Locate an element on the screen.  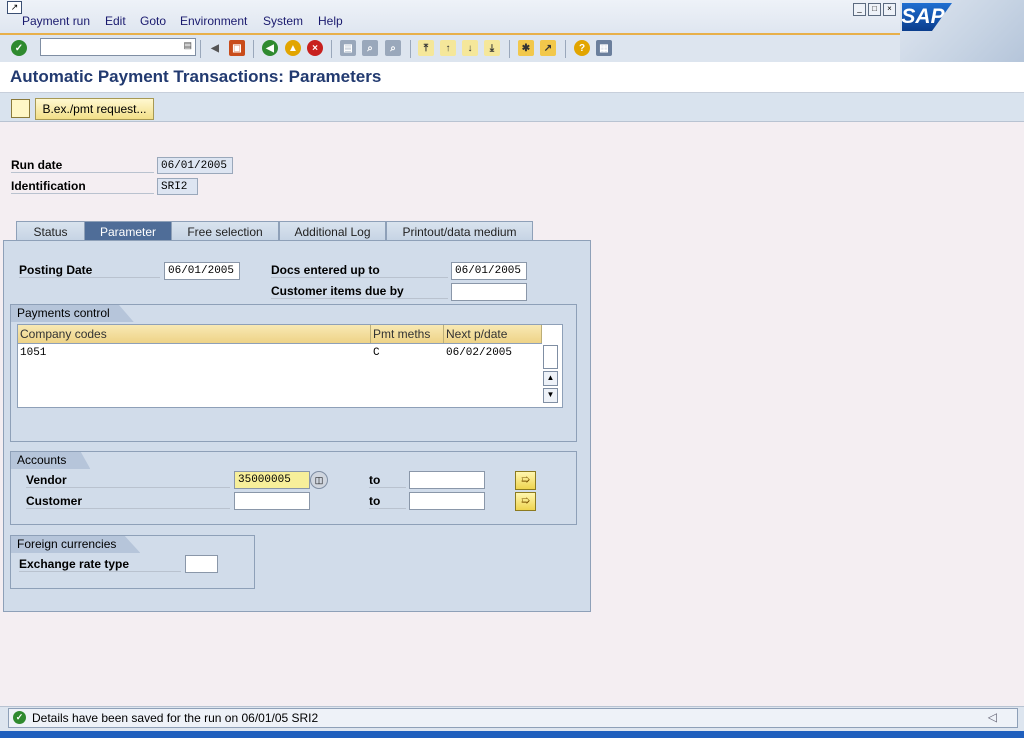
column-header-company-codes: Company codes is located at coordinates (194, 334).